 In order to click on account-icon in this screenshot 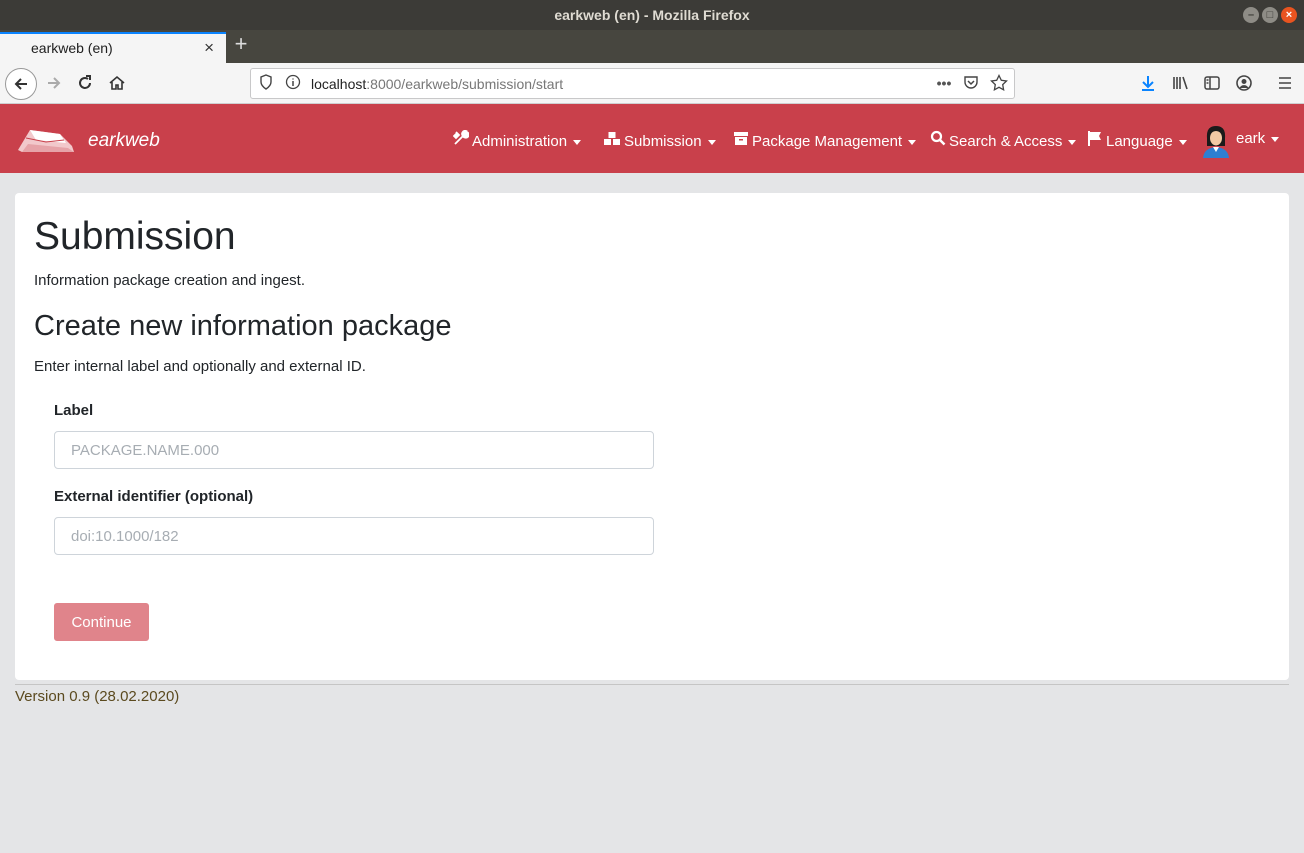, I will do `click(1244, 83)`.